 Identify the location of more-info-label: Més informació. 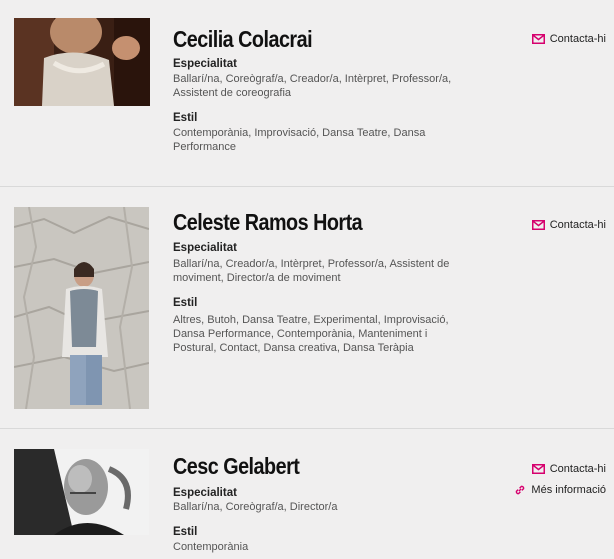
(568, 490).